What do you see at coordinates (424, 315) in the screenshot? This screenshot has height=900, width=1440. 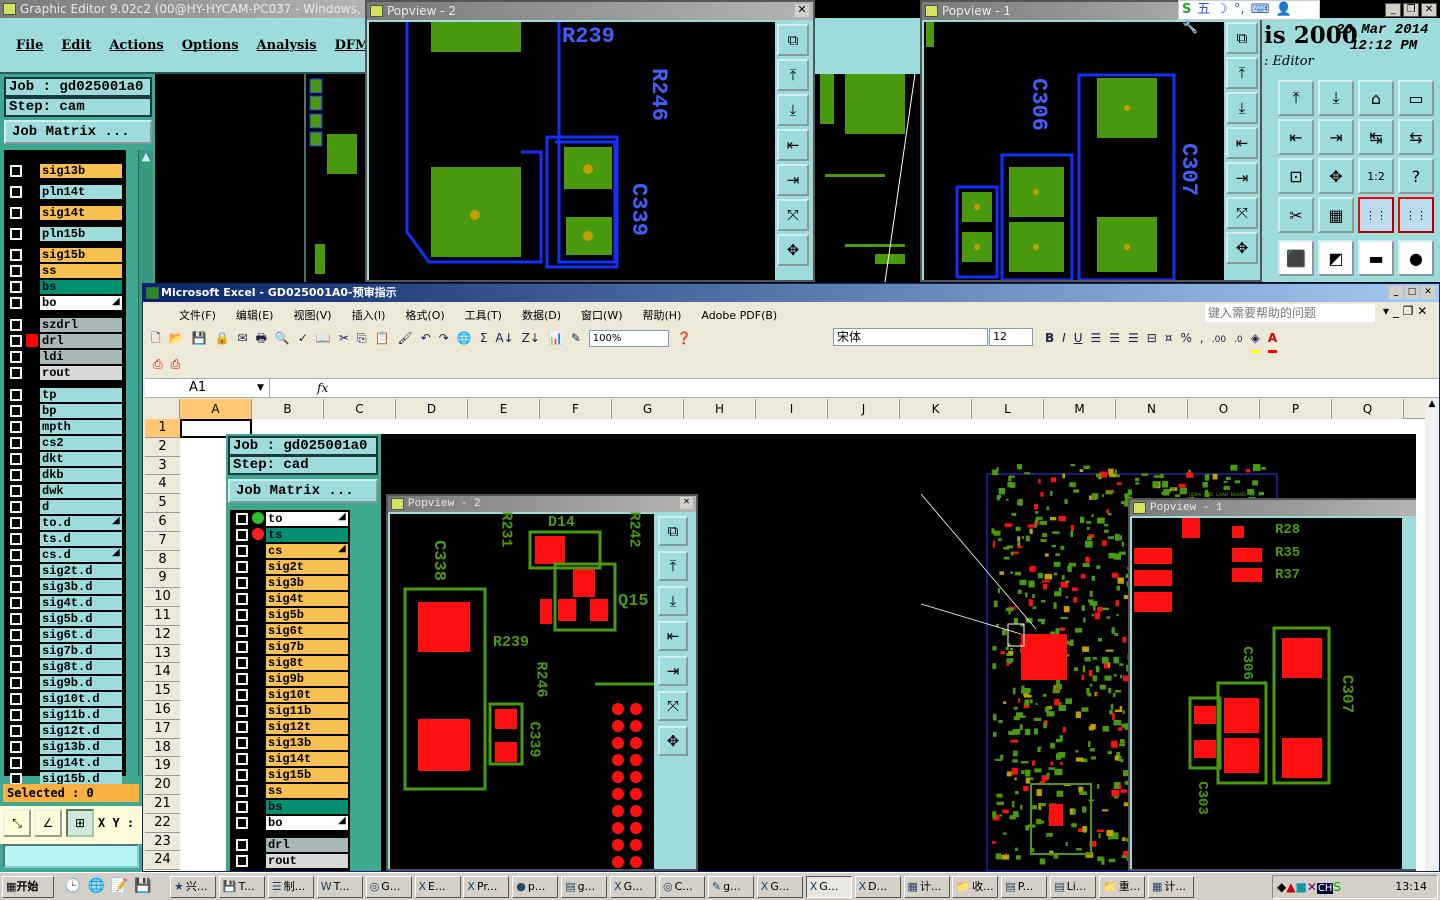 I see `excel-menu-item: 格式(O)` at bounding box center [424, 315].